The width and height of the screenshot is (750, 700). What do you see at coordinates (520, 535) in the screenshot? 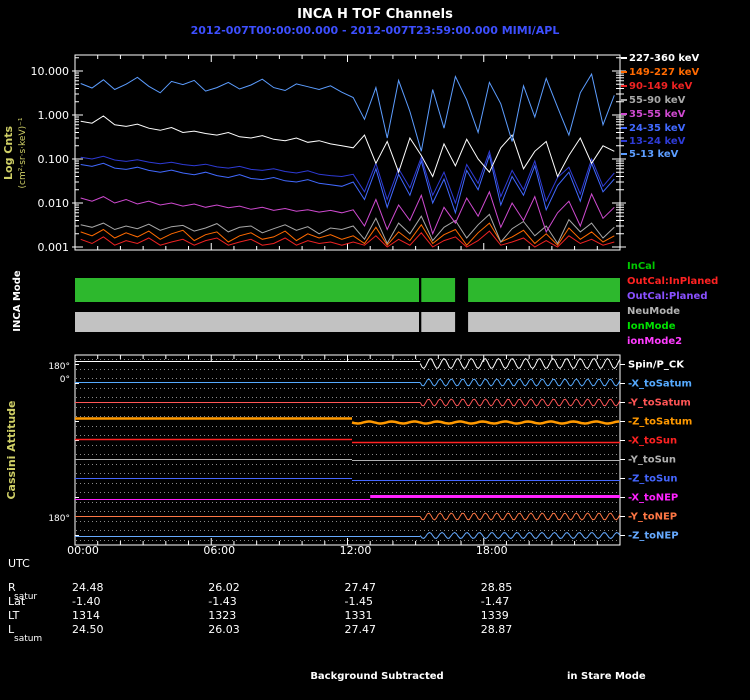
I see `attitude-trace--z-tonep` at bounding box center [520, 535].